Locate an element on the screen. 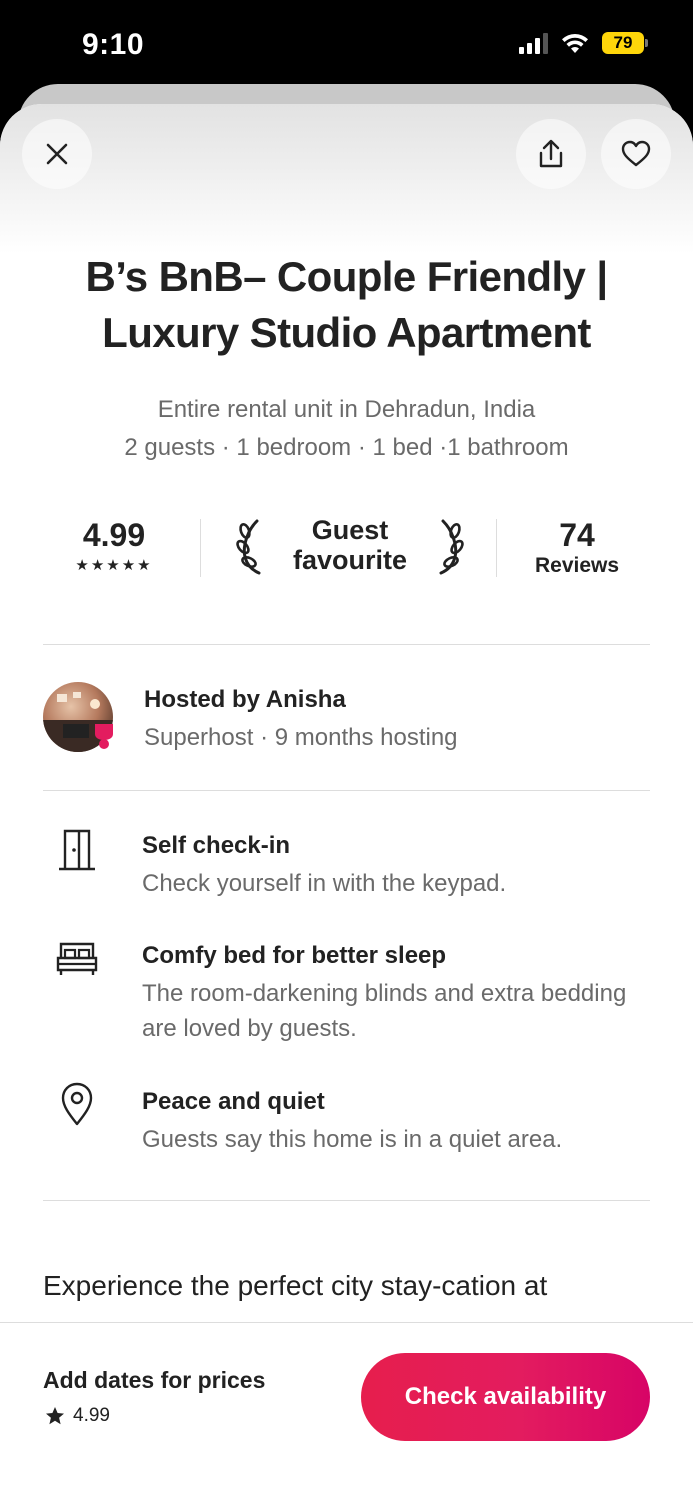  save-to-wishlist-button is located at coordinates (636, 154).